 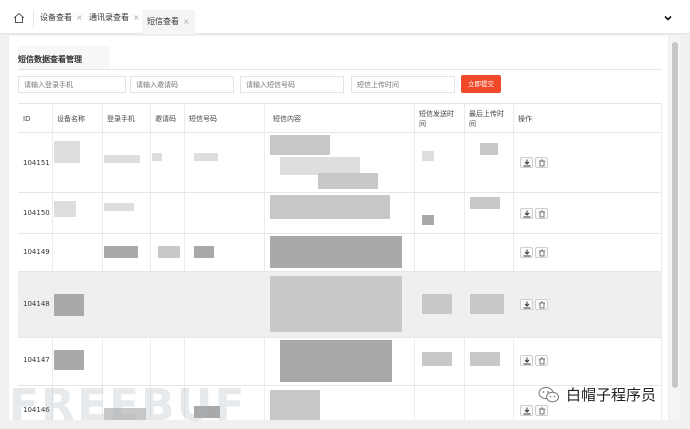 I want to click on tab-divider, so click(x=33, y=19).